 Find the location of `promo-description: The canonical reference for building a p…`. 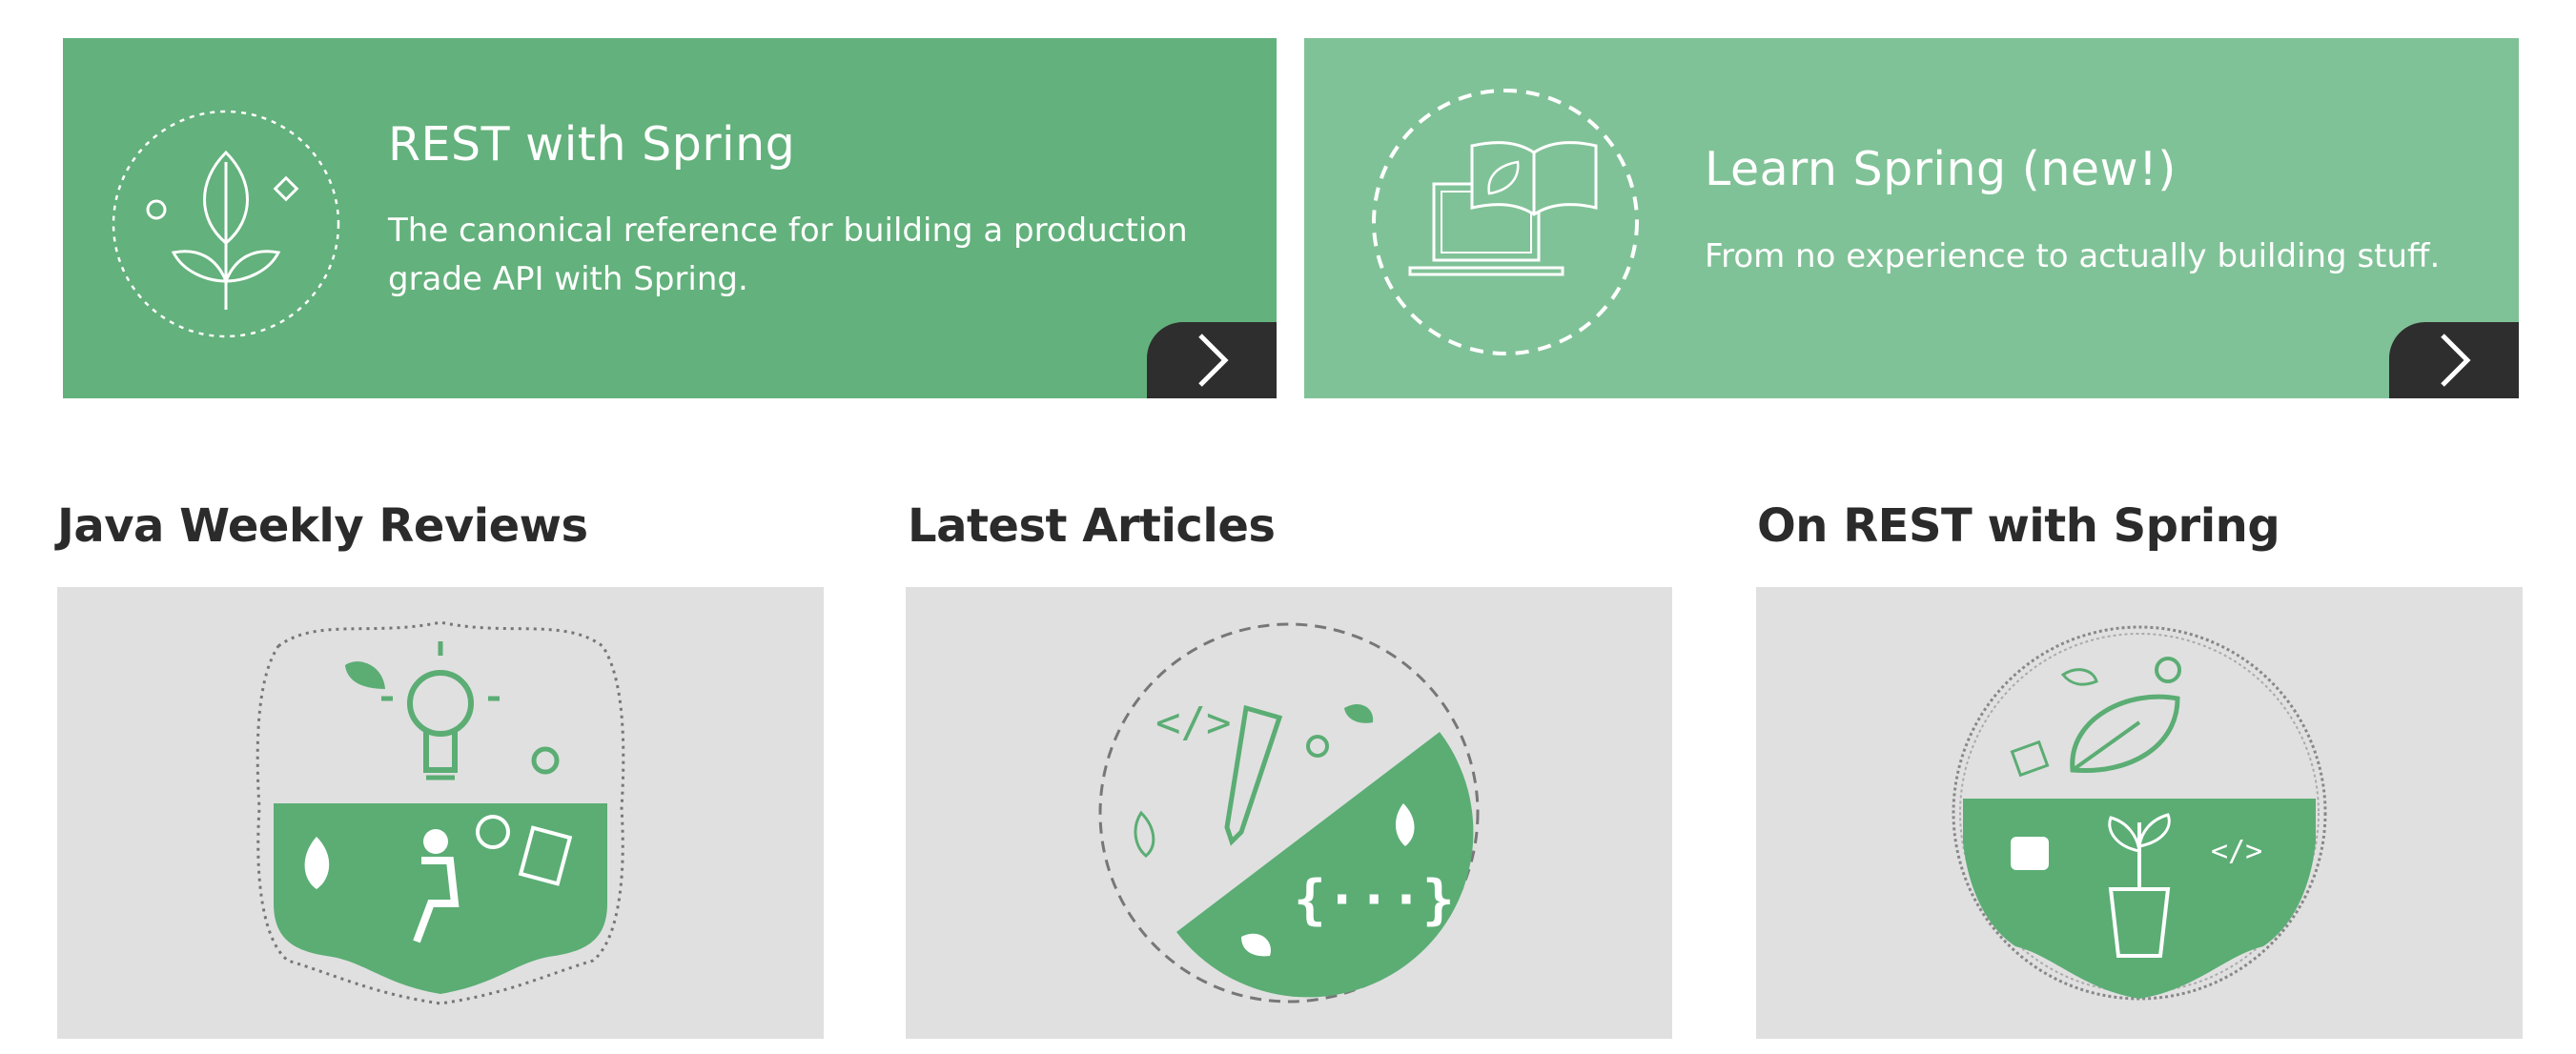

promo-description: The canonical reference for building a p… is located at coordinates (788, 255).